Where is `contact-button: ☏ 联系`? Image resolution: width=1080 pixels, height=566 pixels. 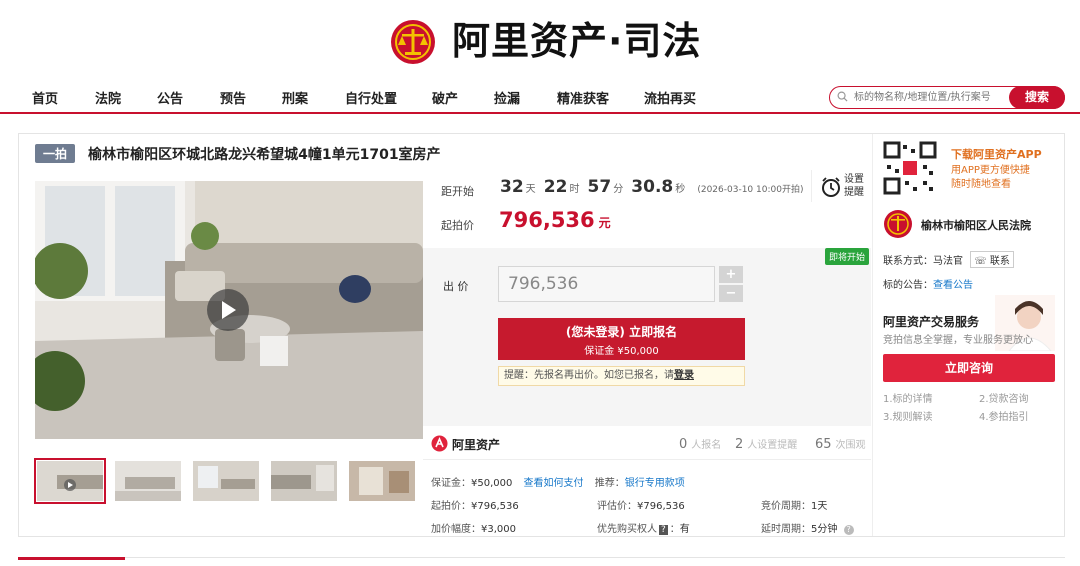
contact-button: ☏ 联系 is located at coordinates (992, 259).